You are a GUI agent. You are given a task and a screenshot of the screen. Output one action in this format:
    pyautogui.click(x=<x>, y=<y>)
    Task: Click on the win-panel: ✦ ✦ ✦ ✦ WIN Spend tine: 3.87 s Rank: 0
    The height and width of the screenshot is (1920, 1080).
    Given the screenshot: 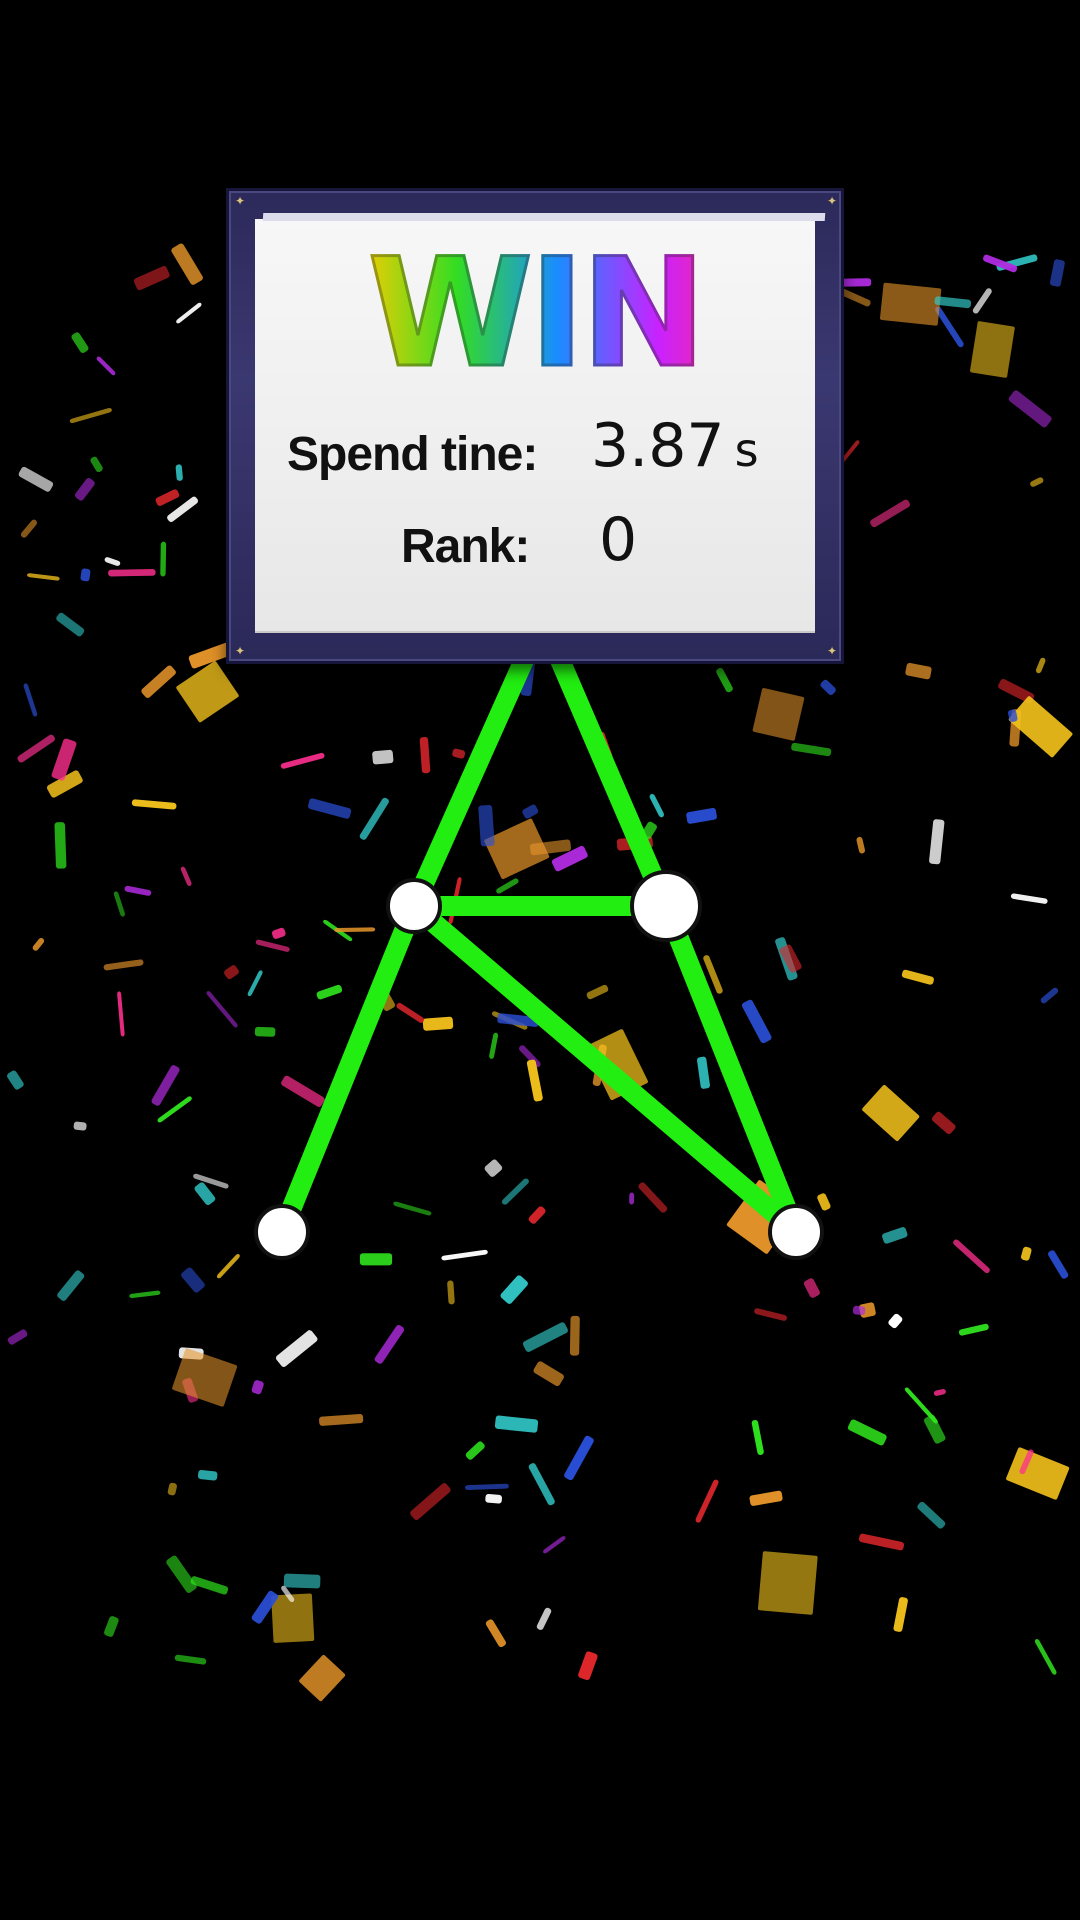 What is the action you would take?
    pyautogui.click(x=535, y=426)
    